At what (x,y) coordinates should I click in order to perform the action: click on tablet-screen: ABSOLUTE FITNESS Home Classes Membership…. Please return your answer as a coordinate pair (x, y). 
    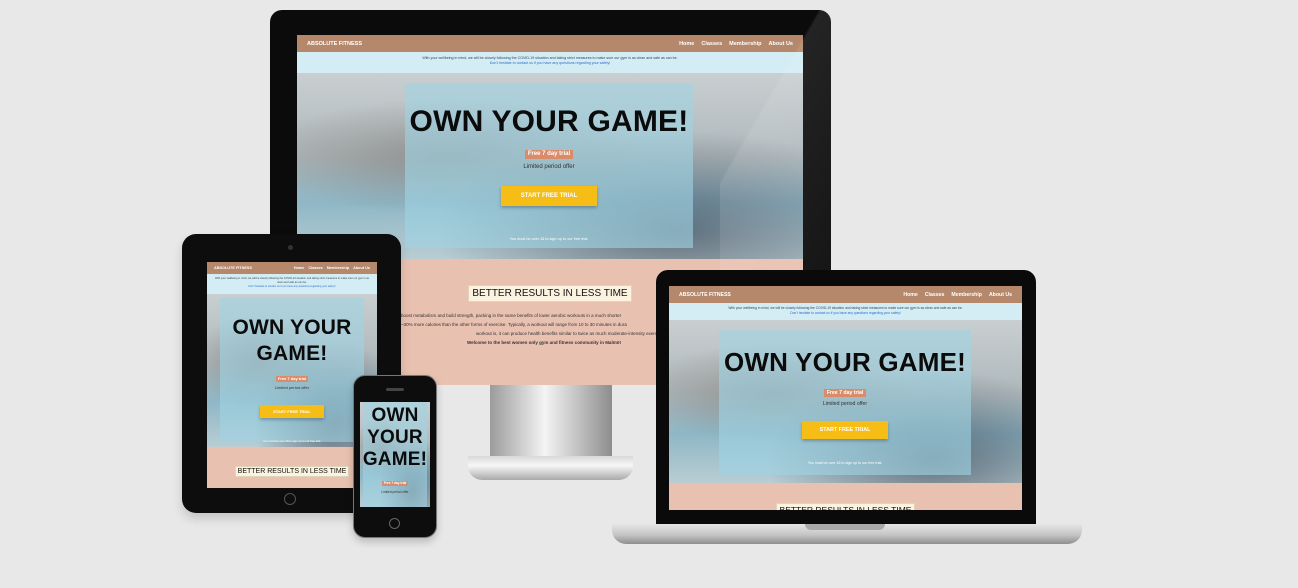
    Looking at the image, I should click on (292, 375).